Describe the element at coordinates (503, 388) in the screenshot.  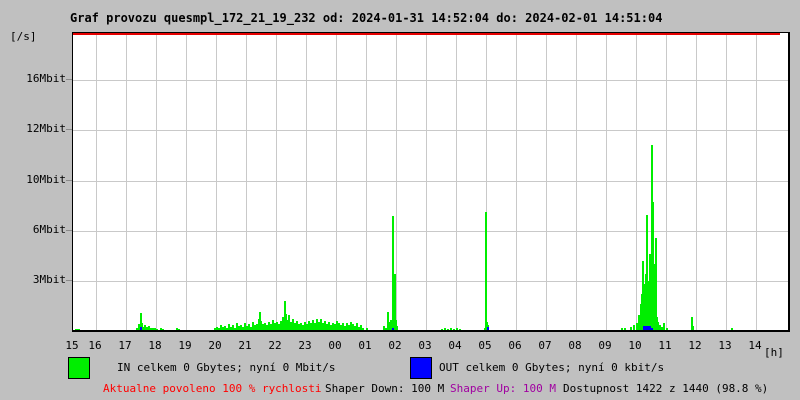
I see `status-shaper-up: Shaper Up: 100 M` at that location.